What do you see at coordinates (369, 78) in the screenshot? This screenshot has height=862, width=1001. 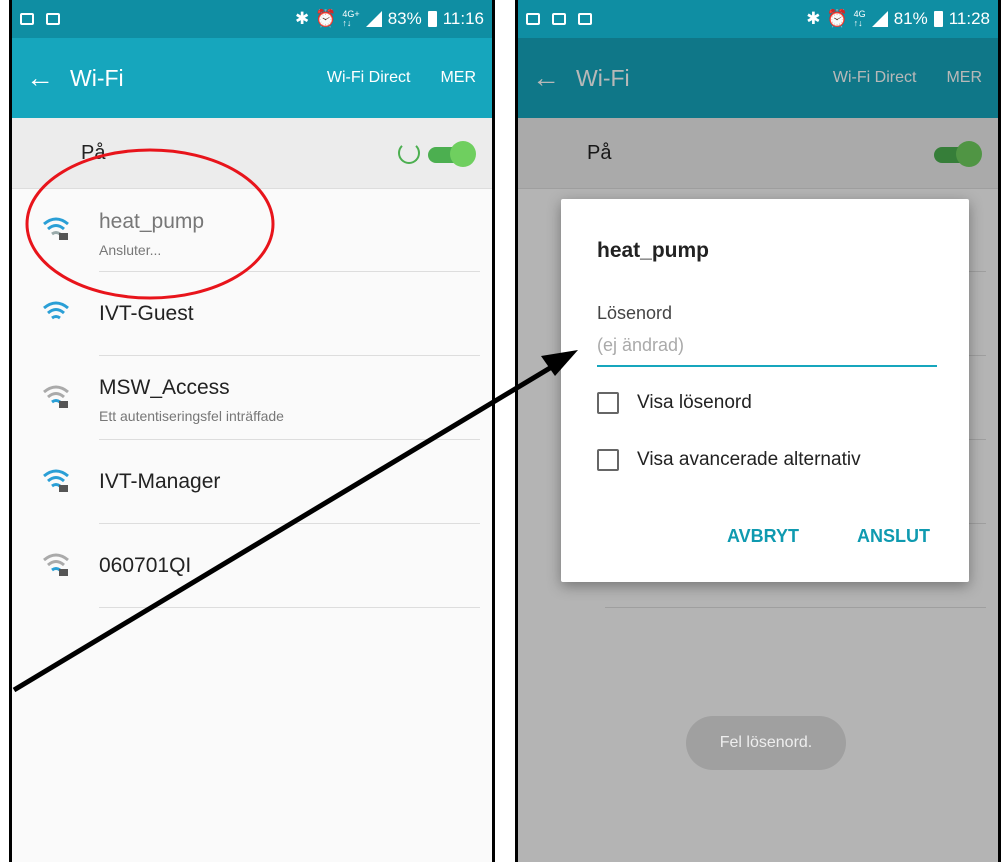 I see `wifi-direct-button: Wi-Fi Direct` at bounding box center [369, 78].